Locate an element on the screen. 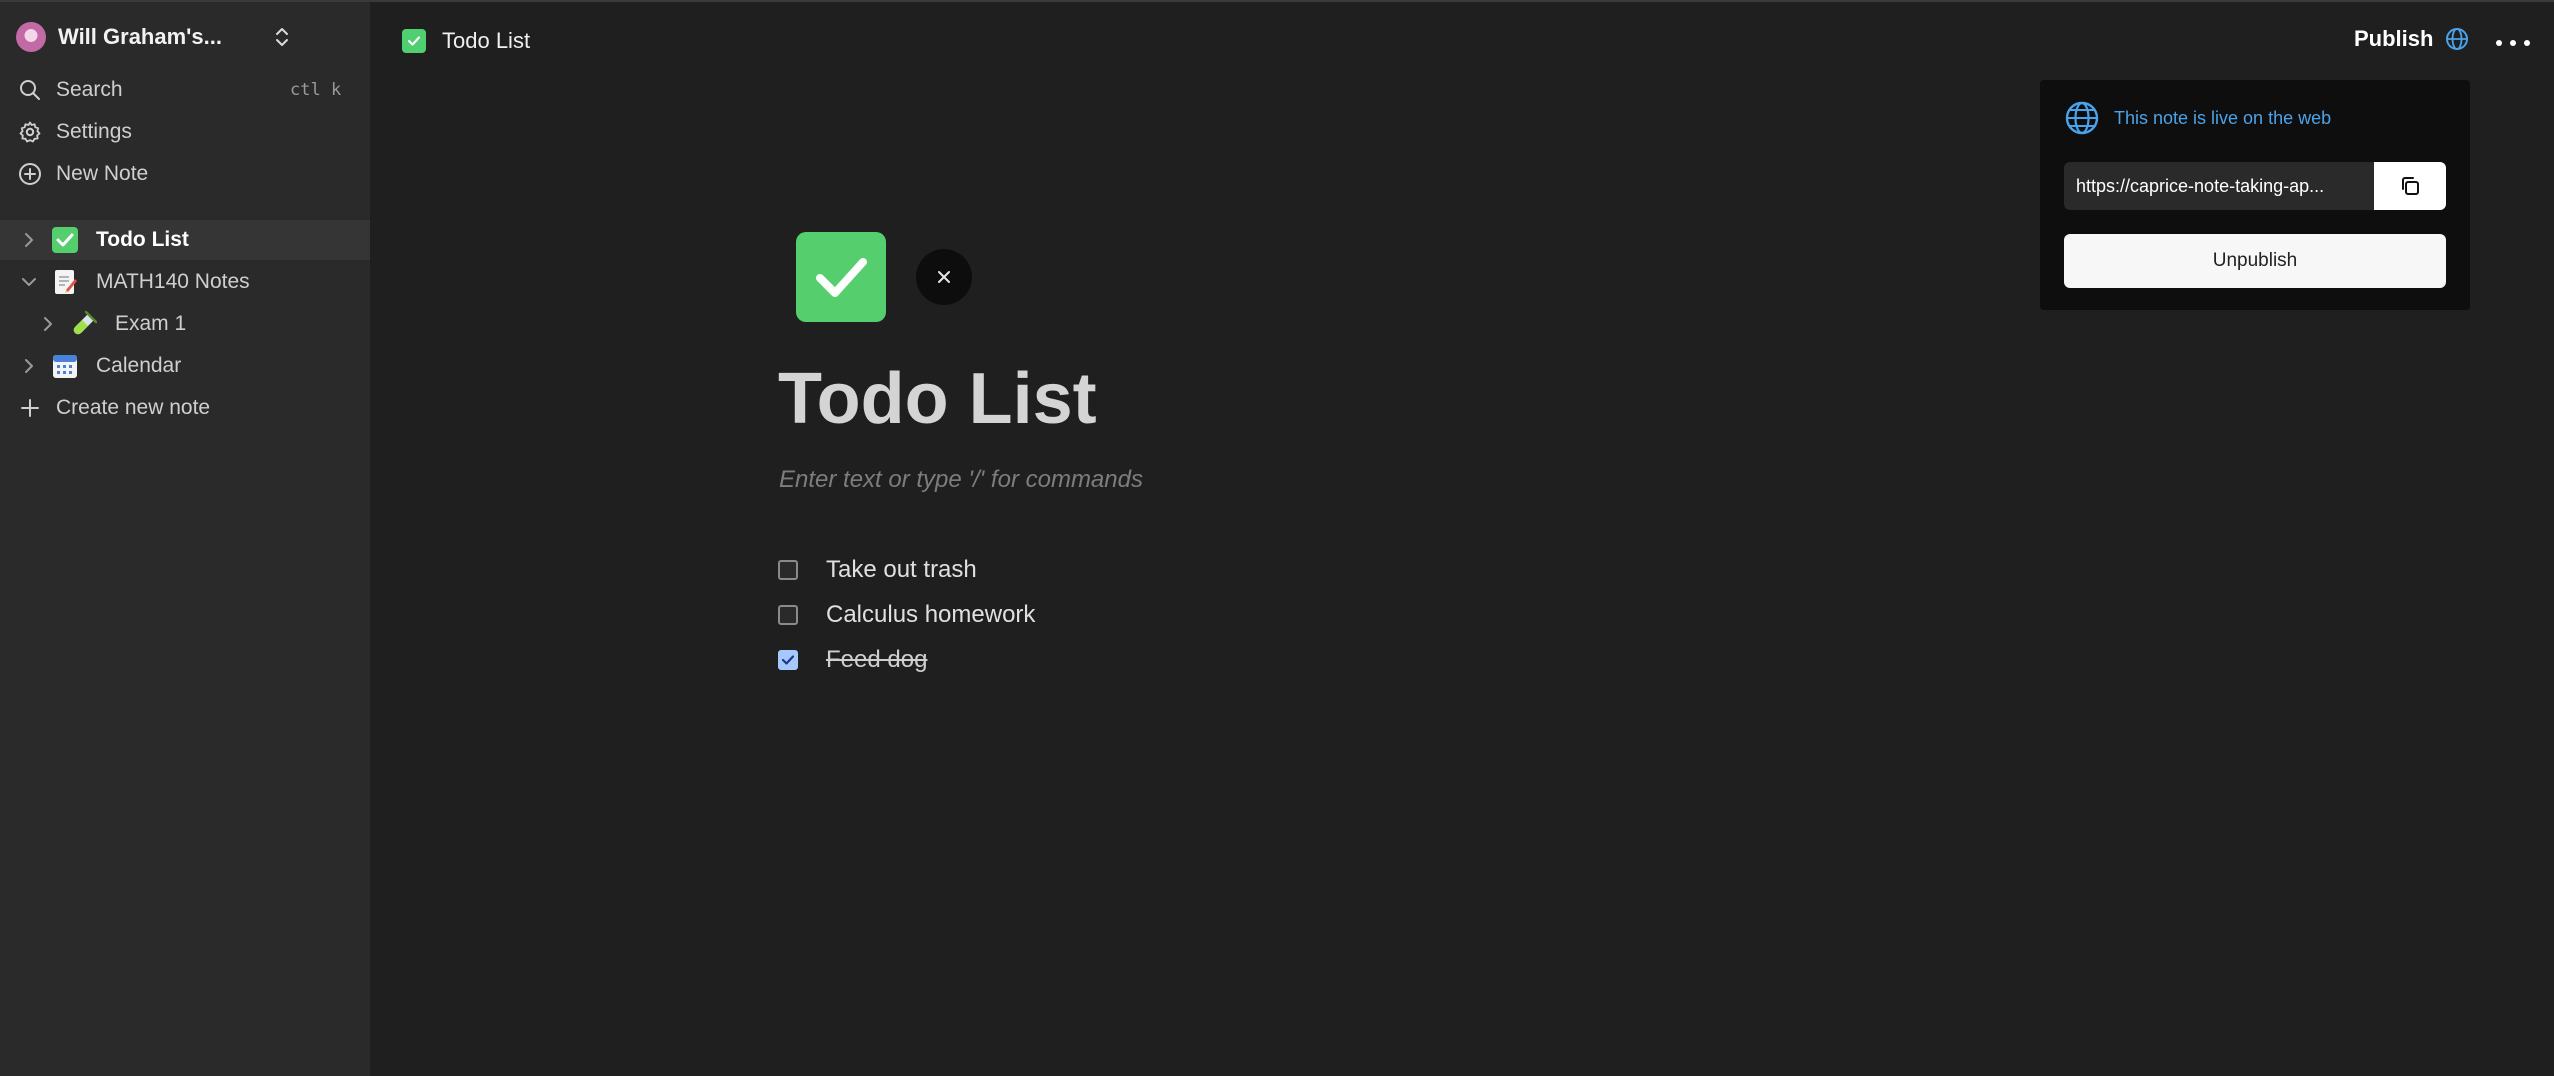 The height and width of the screenshot is (1076, 2554). settings-label: Settings is located at coordinates (94, 131).